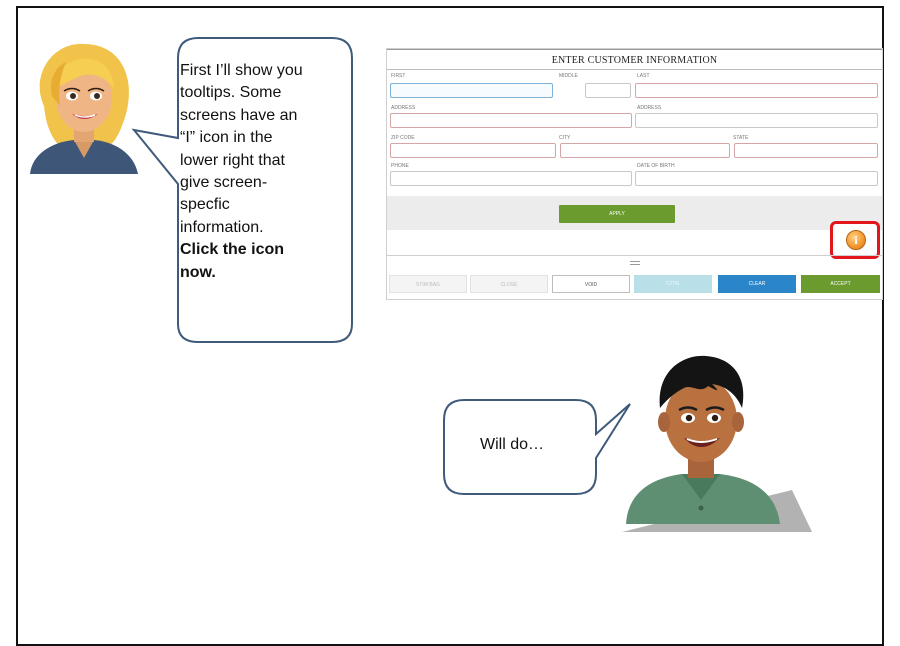  Describe the element at coordinates (673, 284) in the screenshot. I see `total-button: TOTAL` at that location.